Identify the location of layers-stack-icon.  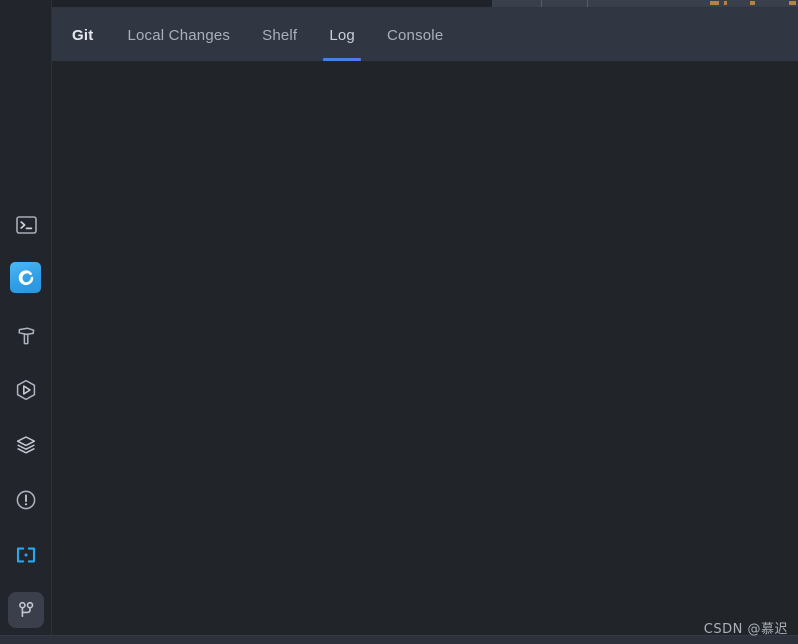
(26, 445).